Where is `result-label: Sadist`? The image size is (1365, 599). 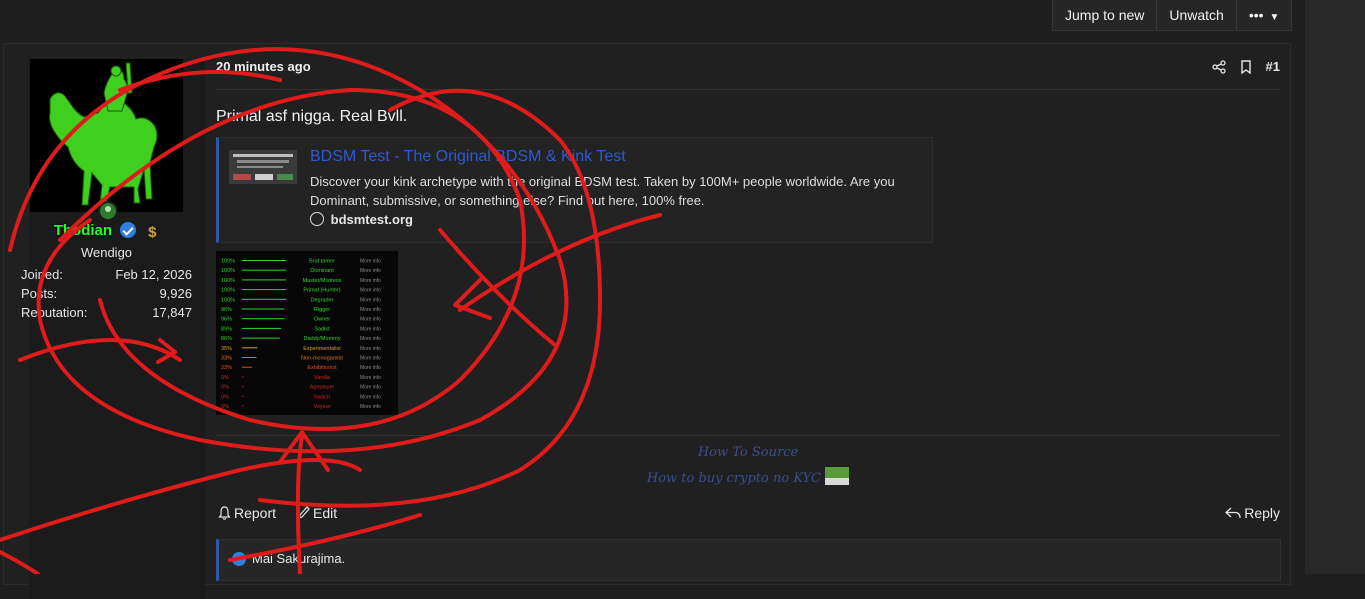 result-label: Sadist is located at coordinates (322, 329).